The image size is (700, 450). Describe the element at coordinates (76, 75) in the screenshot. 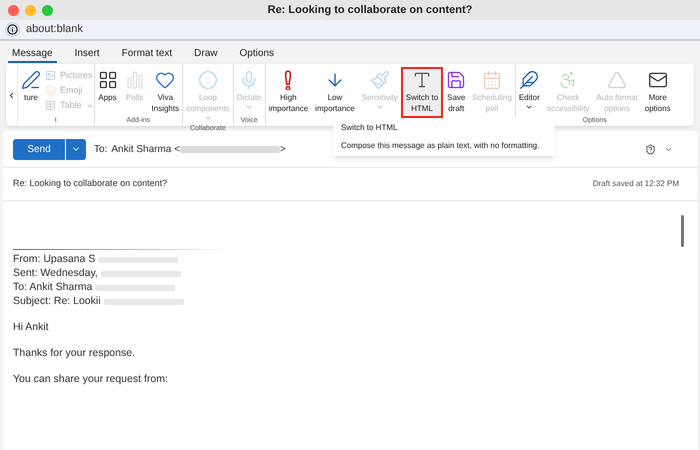

I see `ribbon-small-label: Pictures` at that location.